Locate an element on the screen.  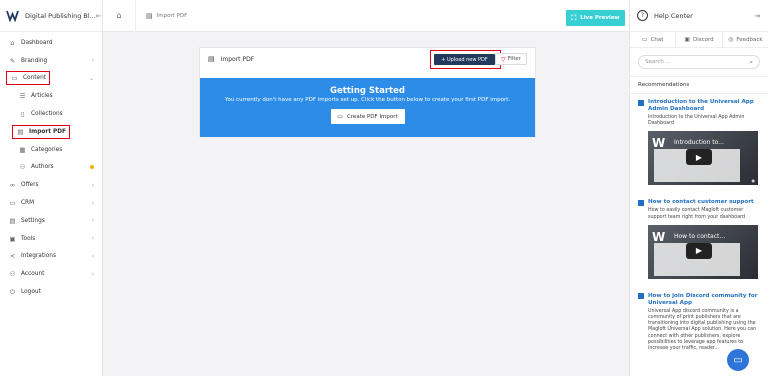
sidebar-item-label: Import PDF is located at coordinates (47, 131).